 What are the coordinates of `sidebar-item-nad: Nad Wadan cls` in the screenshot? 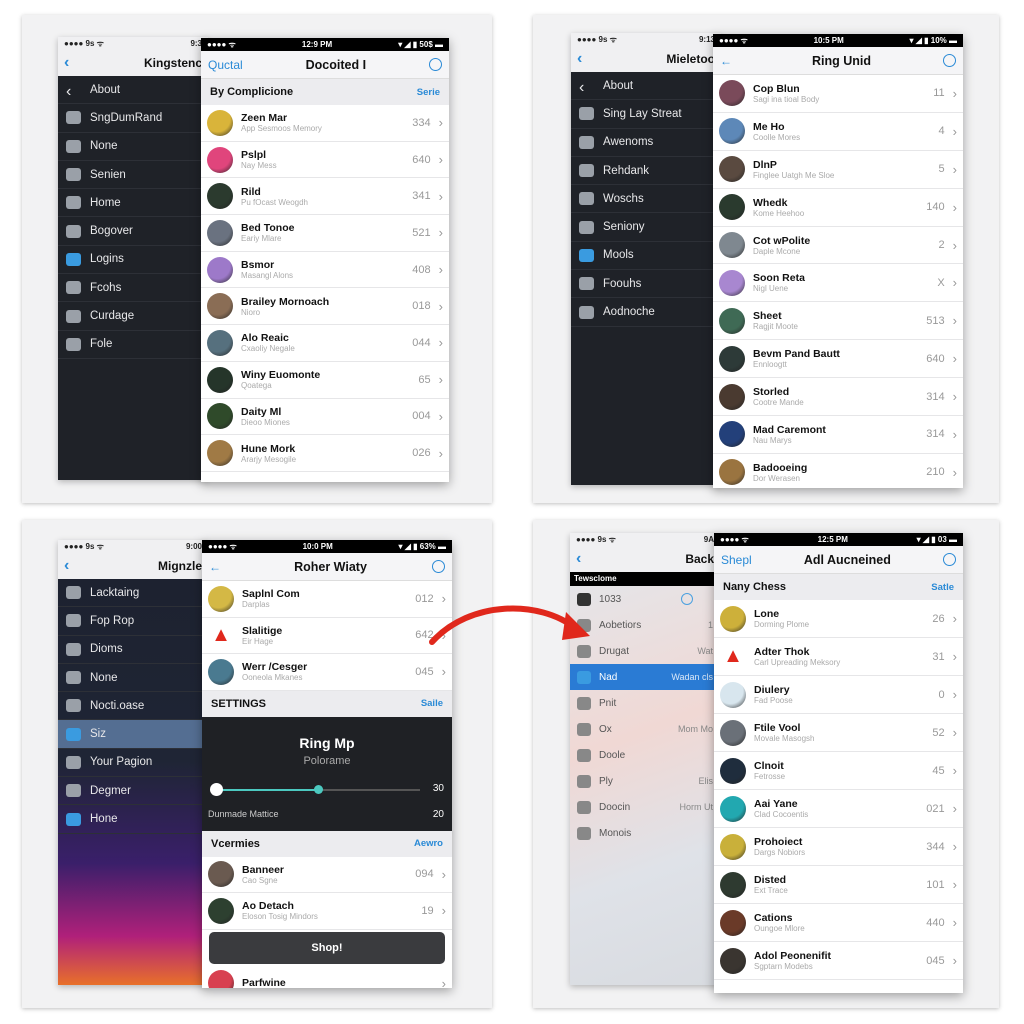 It's located at (645, 677).